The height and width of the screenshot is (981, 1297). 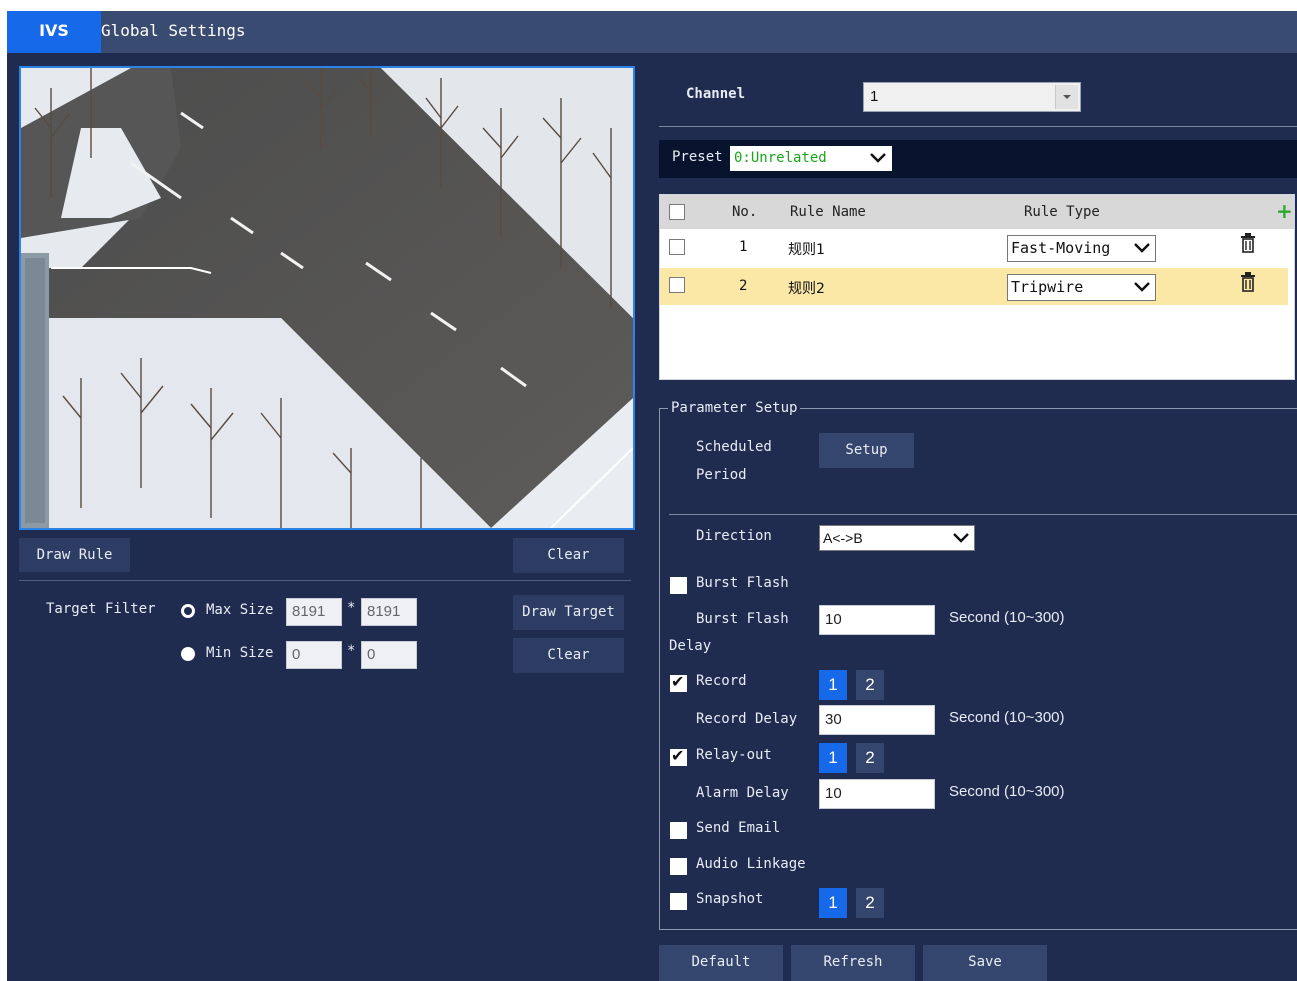 I want to click on snapshot-label: Snapshot, so click(x=730, y=899).